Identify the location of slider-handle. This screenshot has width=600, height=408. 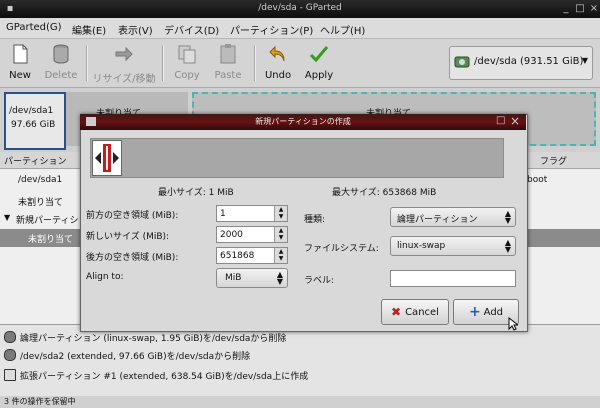
(107, 158).